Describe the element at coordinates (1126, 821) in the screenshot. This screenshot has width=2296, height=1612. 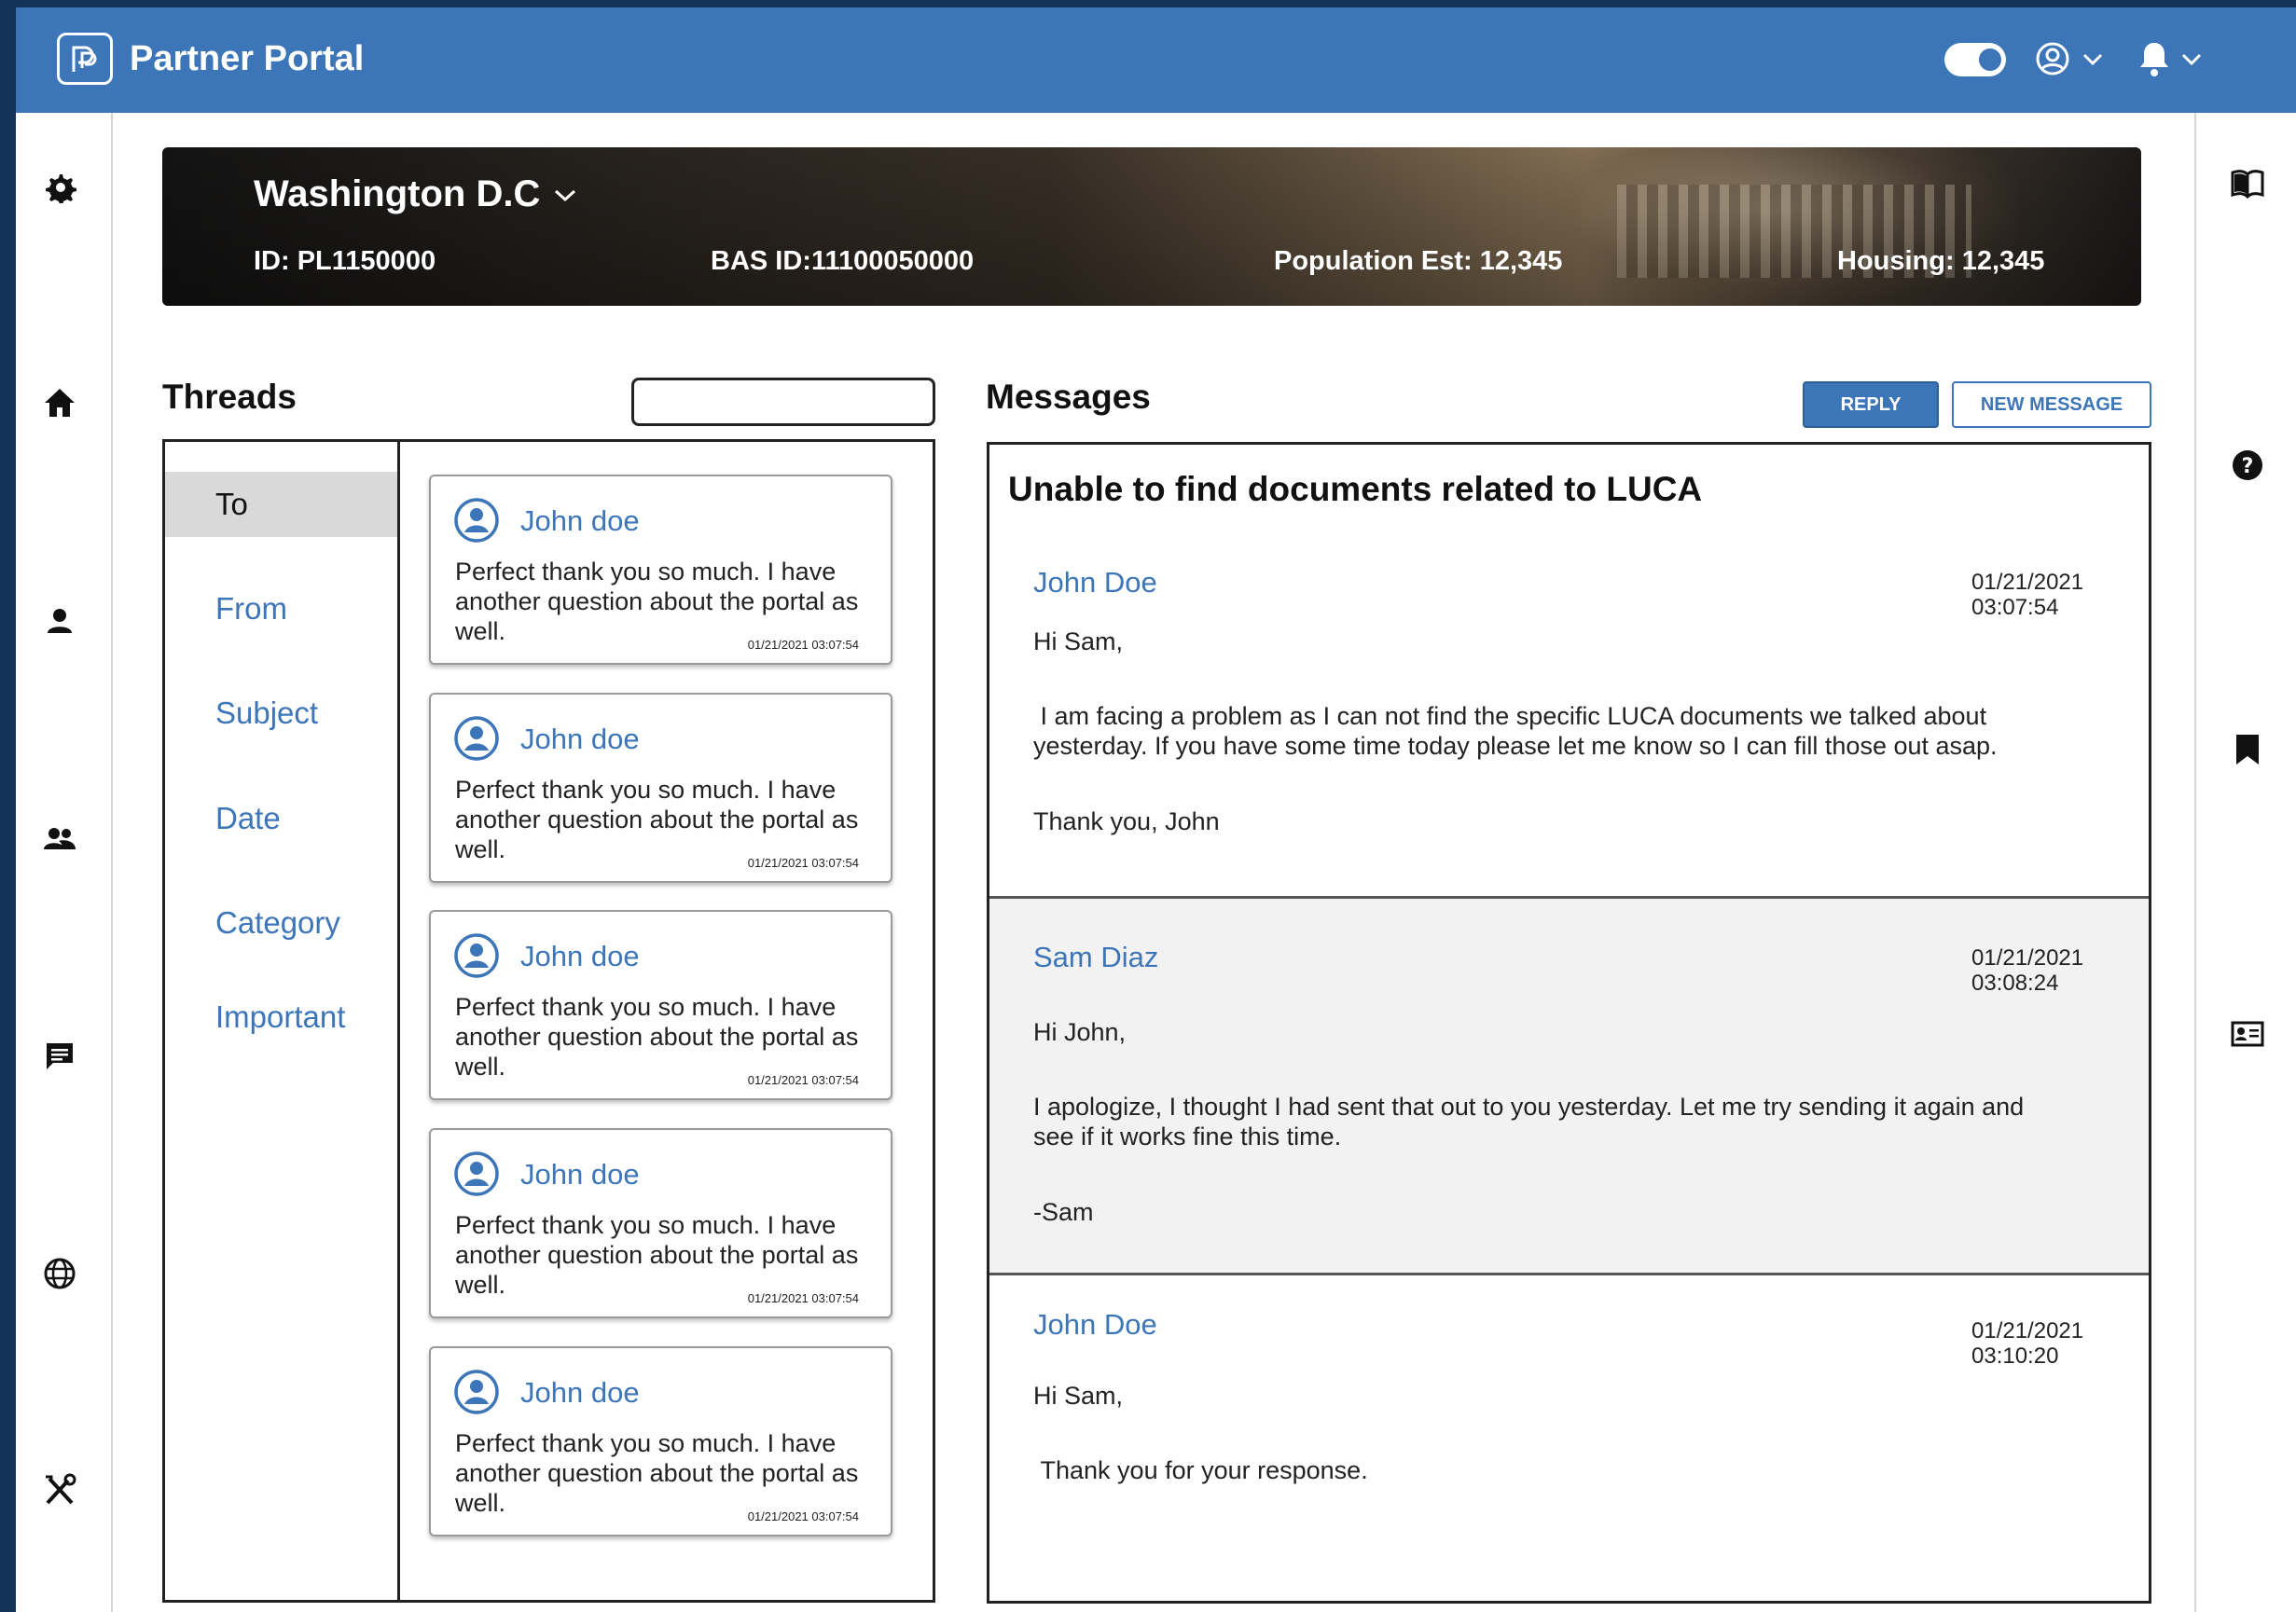
I see `message-line: Thank you, John` at that location.